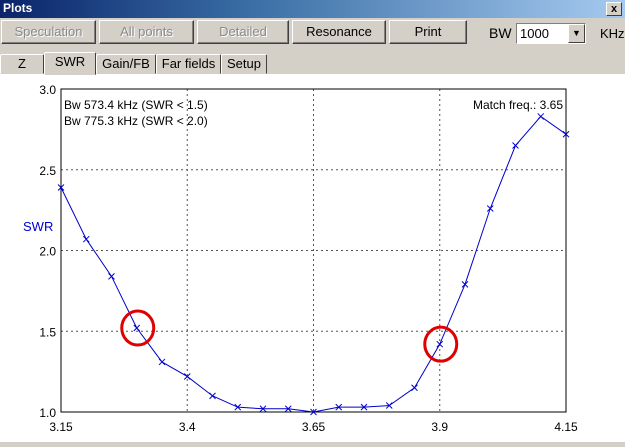 The image size is (625, 447). Describe the element at coordinates (188, 64) in the screenshot. I see `tab-far-fields: Far fields` at that location.